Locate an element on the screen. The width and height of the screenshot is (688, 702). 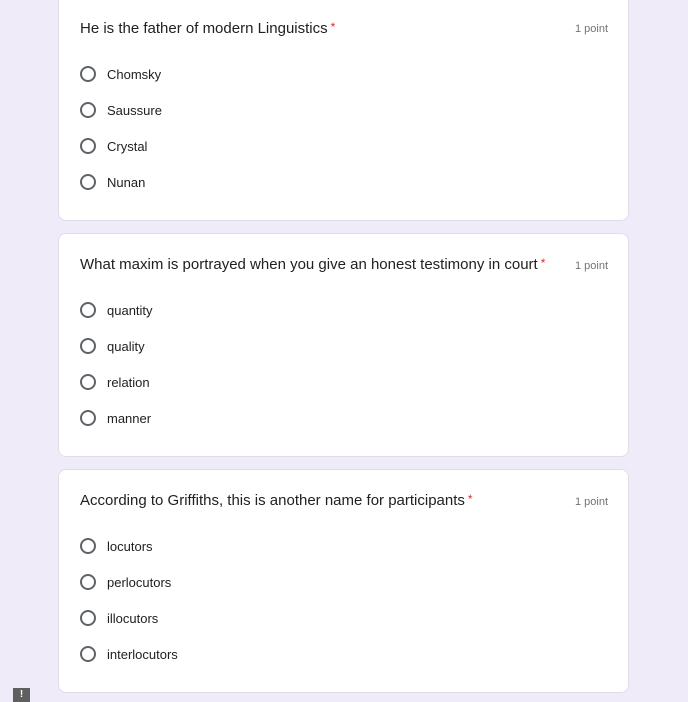
option-label: illocutors is located at coordinates (133, 618).